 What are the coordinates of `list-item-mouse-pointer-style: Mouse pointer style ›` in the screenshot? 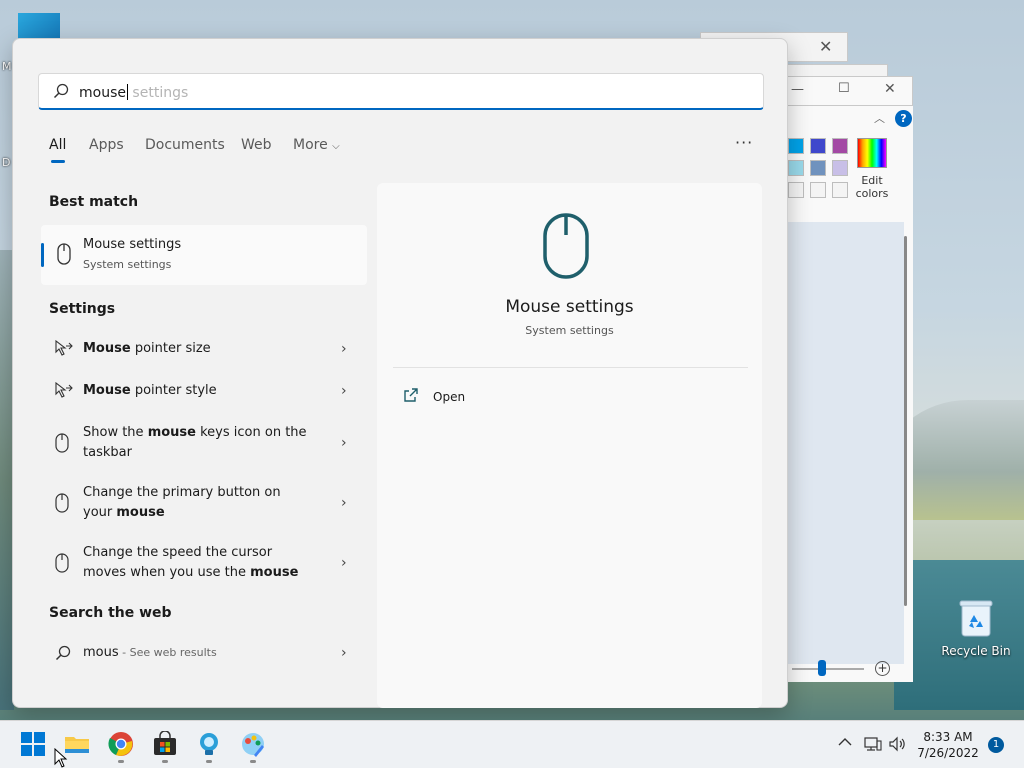 It's located at (204, 392).